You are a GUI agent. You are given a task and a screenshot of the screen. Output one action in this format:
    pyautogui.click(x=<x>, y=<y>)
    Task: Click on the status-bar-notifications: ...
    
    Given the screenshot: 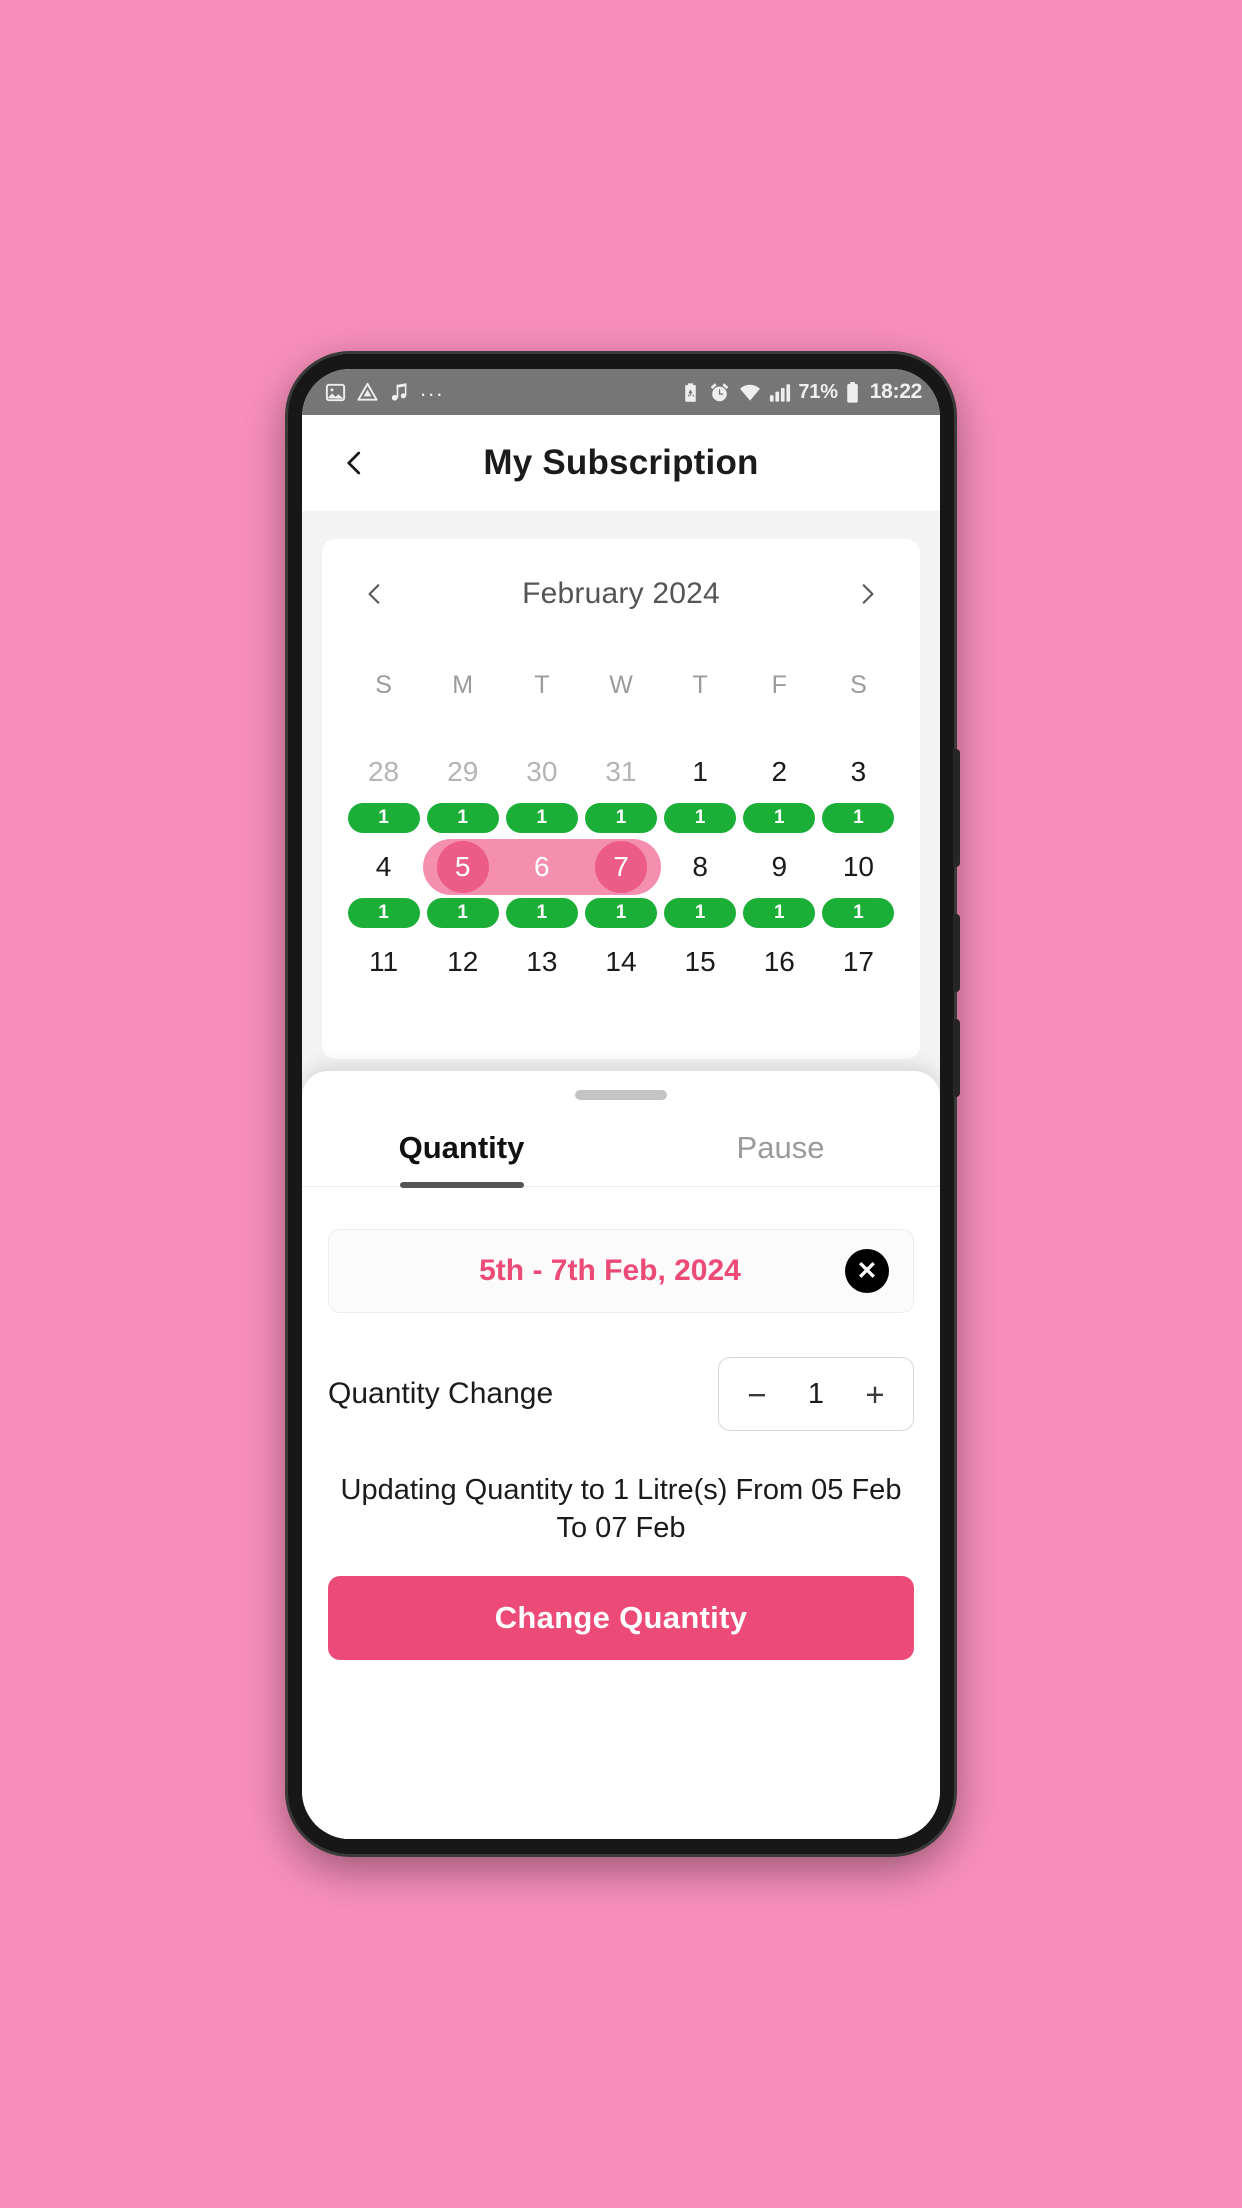 What is the action you would take?
    pyautogui.click(x=502, y=391)
    